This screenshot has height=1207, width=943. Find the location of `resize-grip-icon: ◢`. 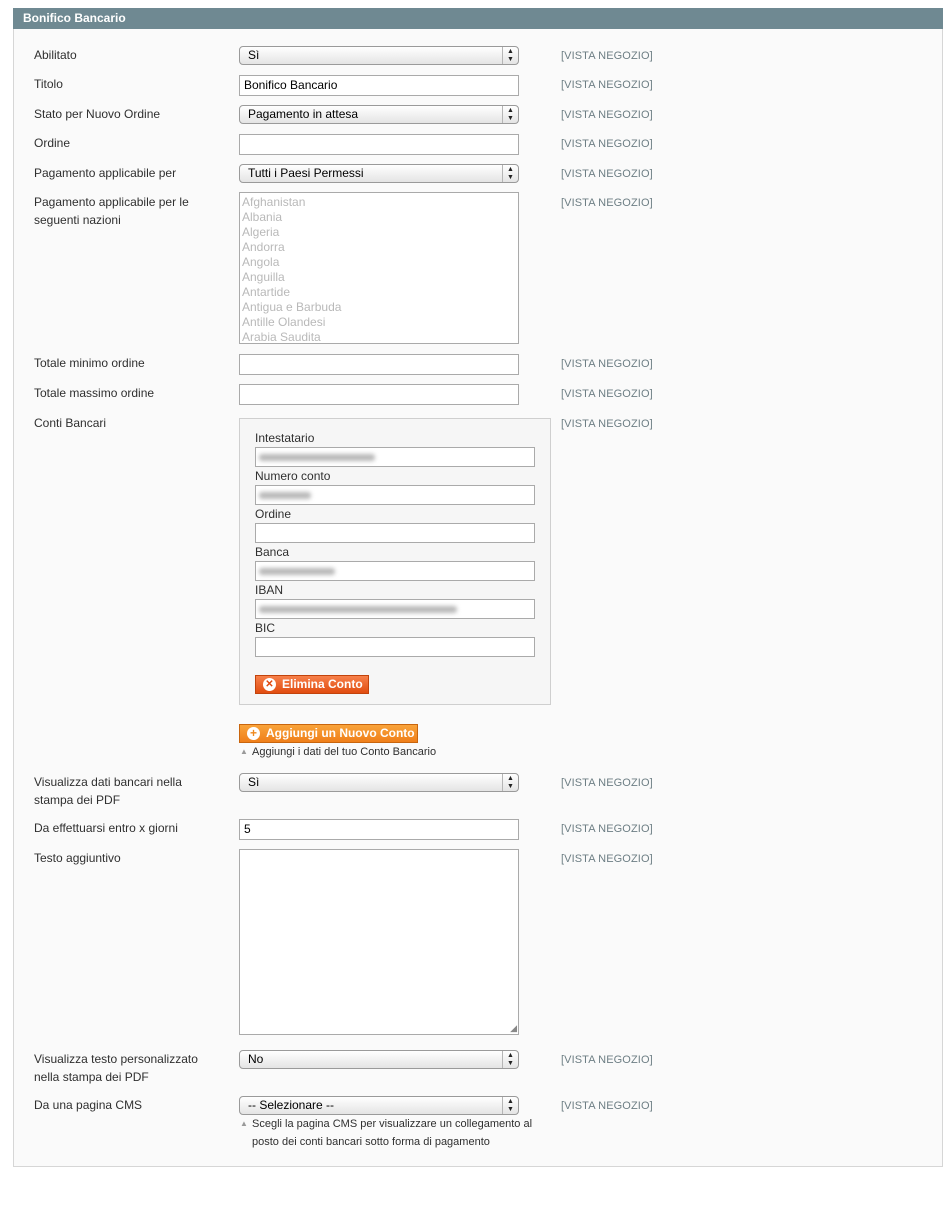

resize-grip-icon: ◢ is located at coordinates (513, 1028).